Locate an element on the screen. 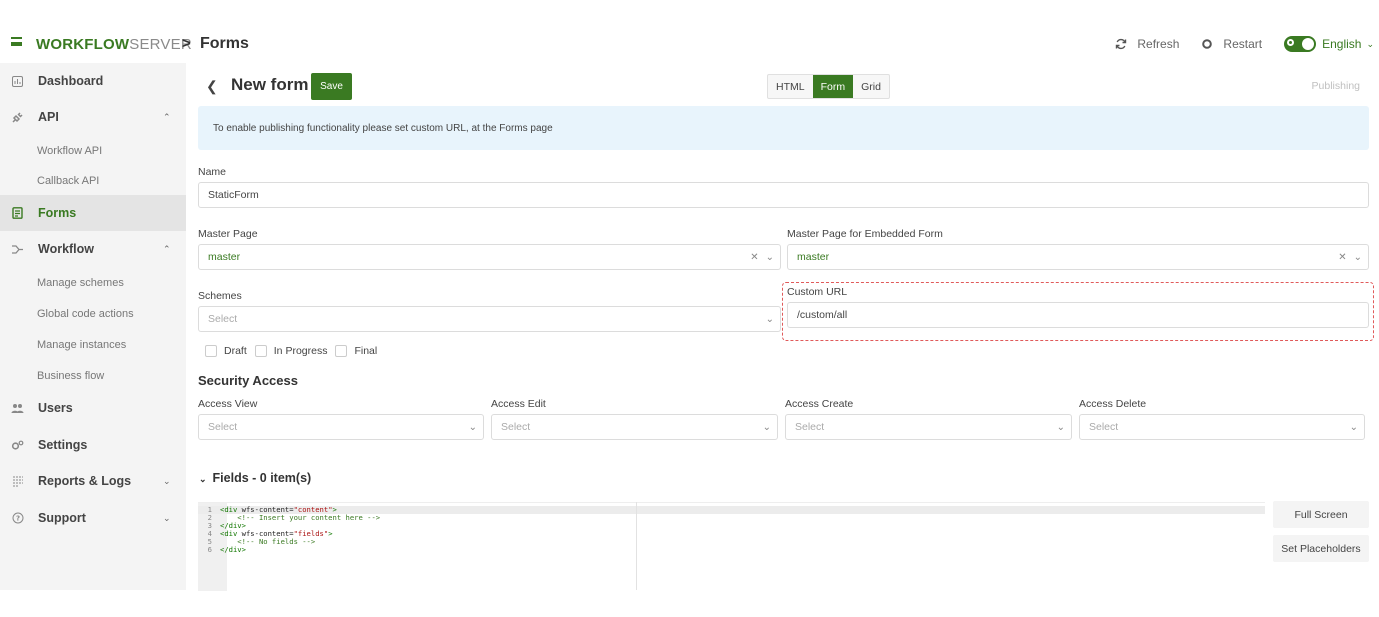  access-delete-placeholder: Select is located at coordinates (1104, 427).